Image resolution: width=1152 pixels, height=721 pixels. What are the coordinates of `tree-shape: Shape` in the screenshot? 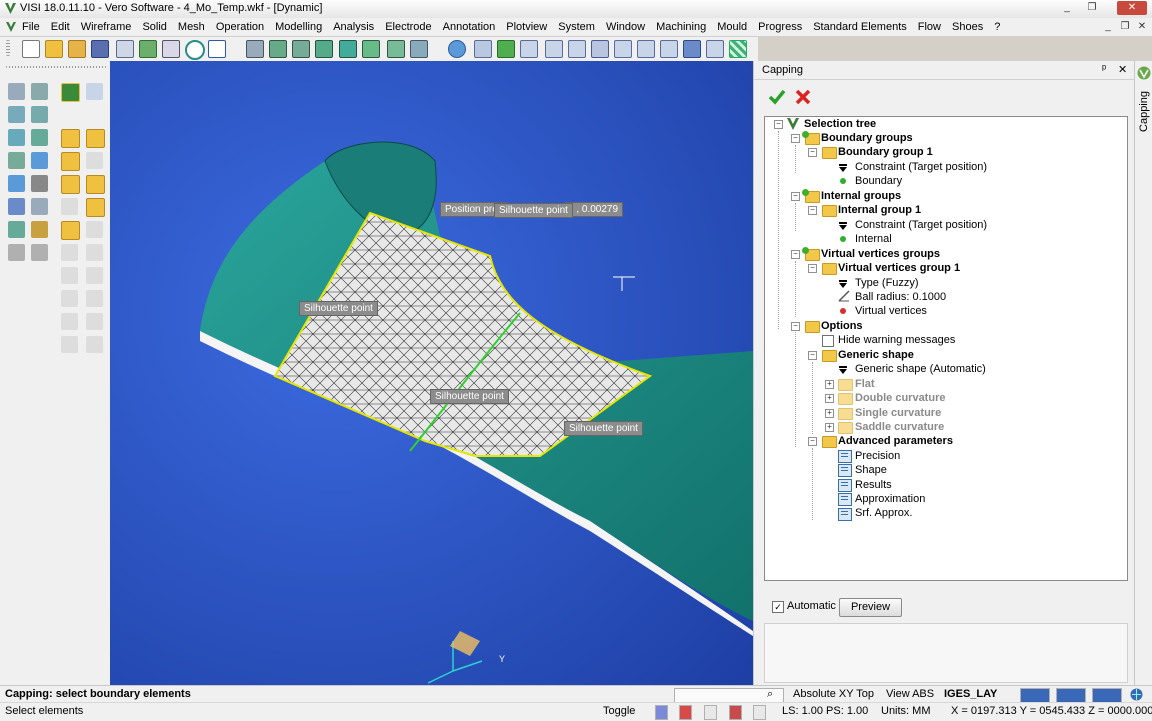 It's located at (871, 470).